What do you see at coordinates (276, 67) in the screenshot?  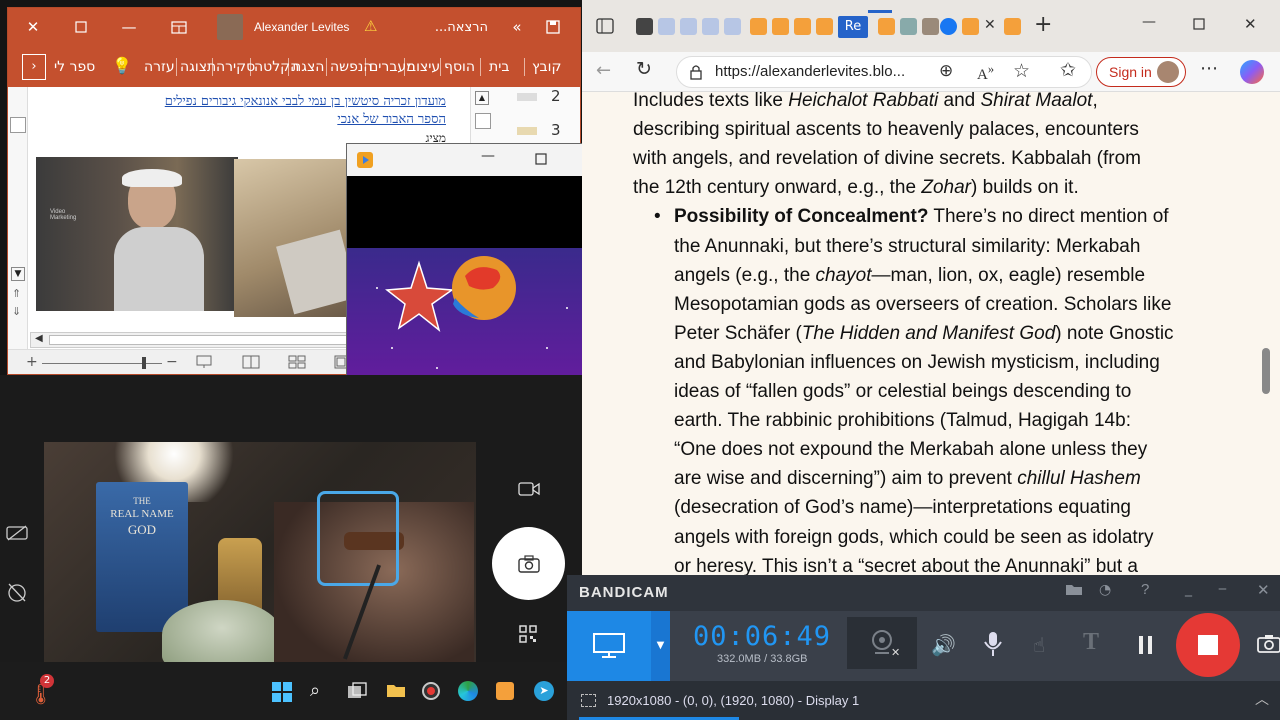 I see `tab-record: הקלטה` at bounding box center [276, 67].